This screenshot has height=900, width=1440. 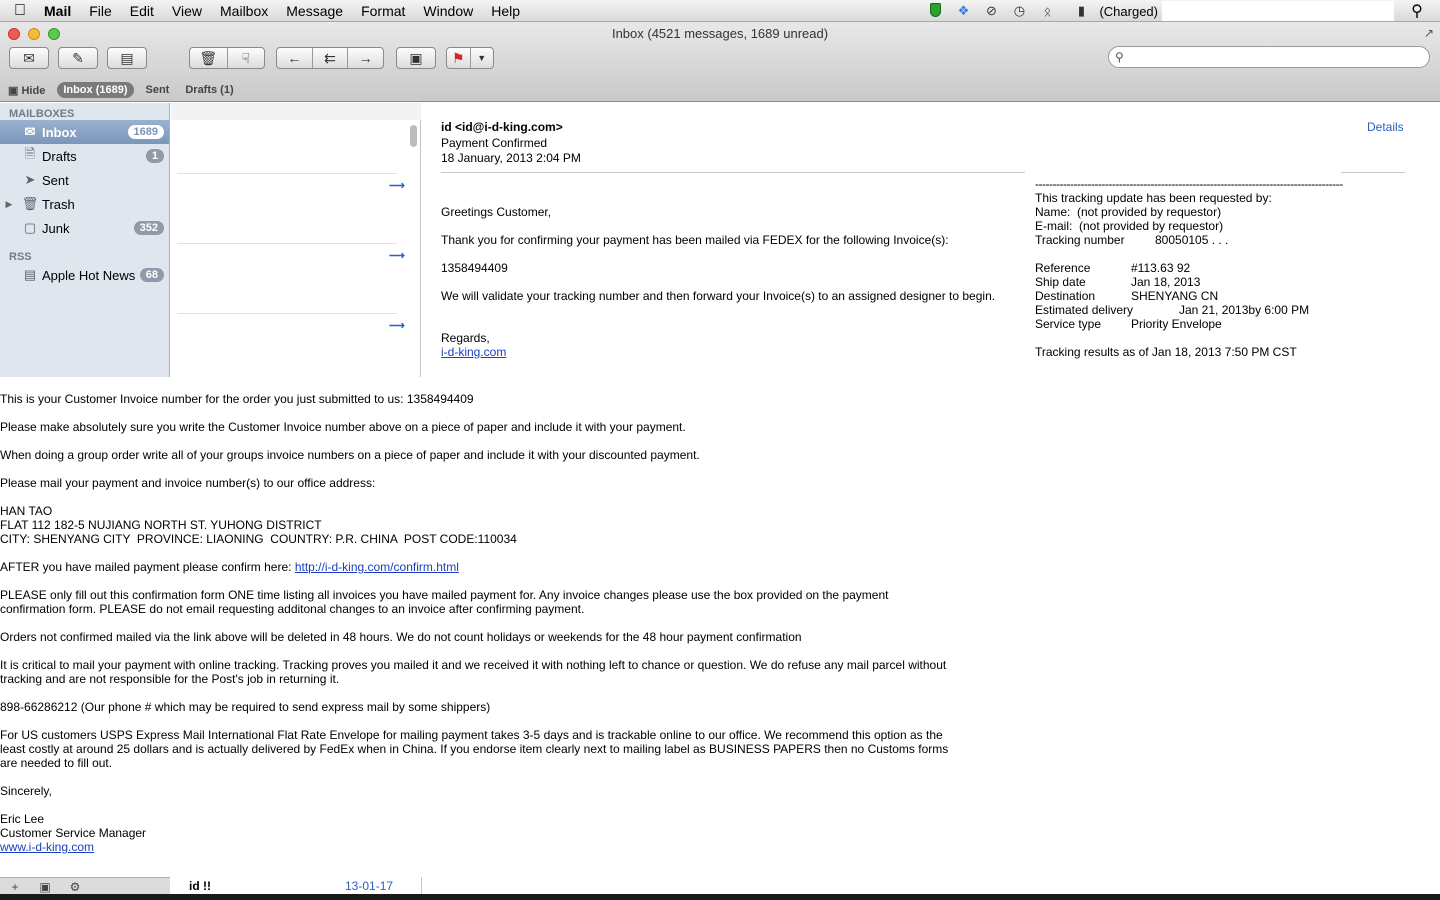 I want to click on delete-junk-group: 🗑 ☟, so click(x=227, y=58).